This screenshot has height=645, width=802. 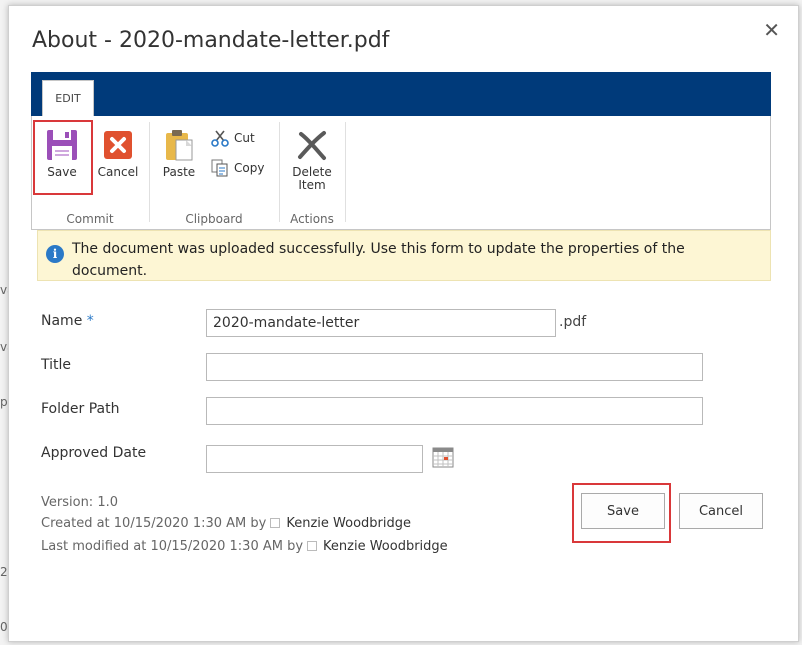 I want to click on info-icon: i, so click(x=55, y=254).